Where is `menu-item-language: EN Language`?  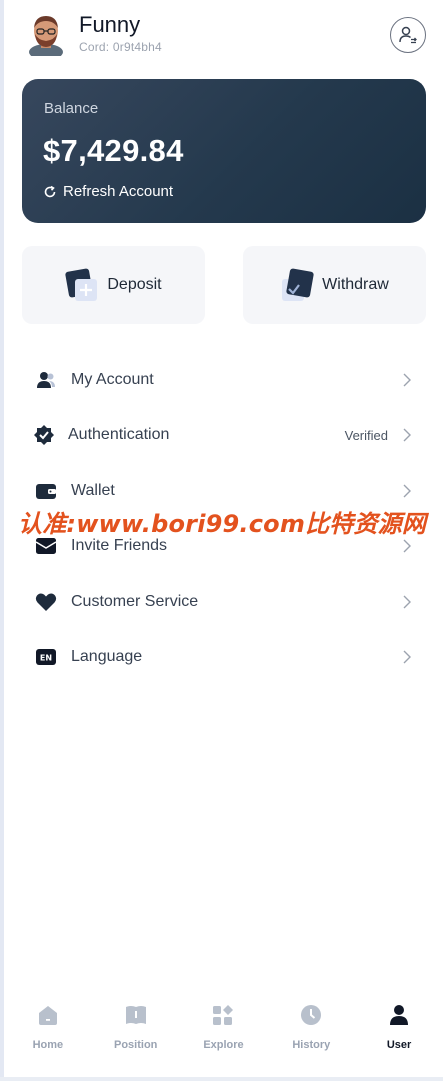 menu-item-language: EN Language is located at coordinates (222, 658).